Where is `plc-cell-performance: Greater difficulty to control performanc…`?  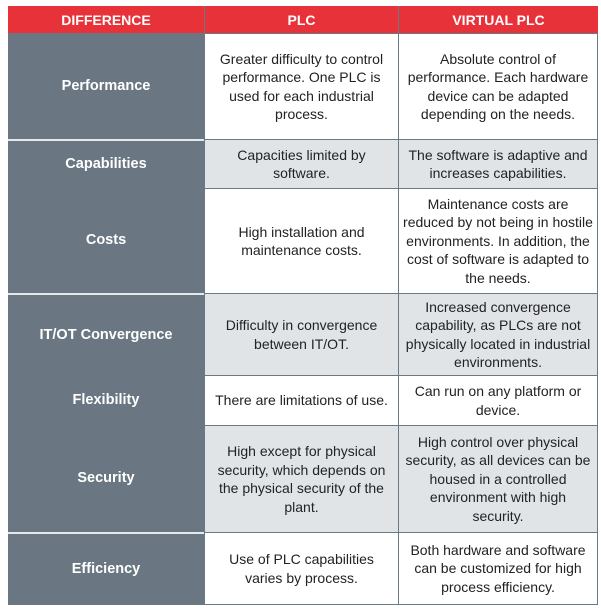
plc-cell-performance: Greater difficulty to control performanc… is located at coordinates (301, 86).